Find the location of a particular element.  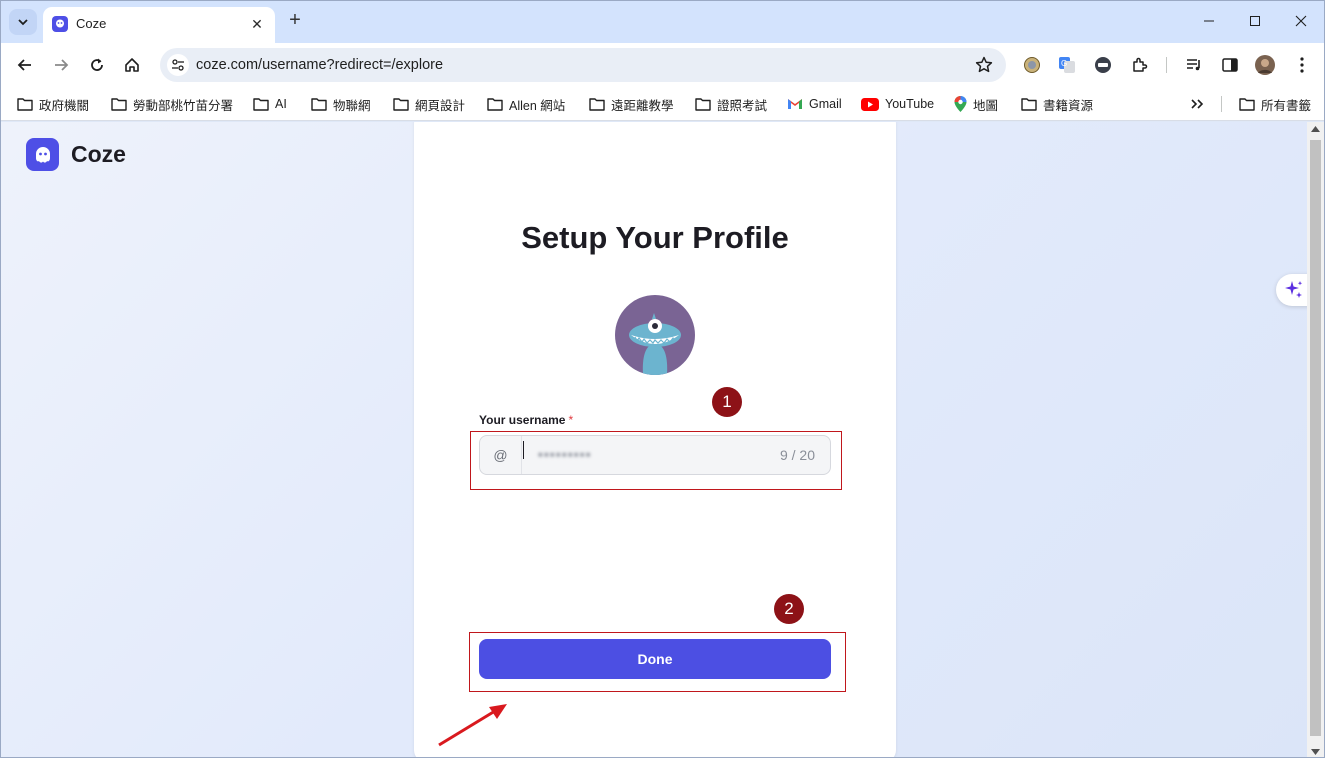

close-tab-icon: ✕ is located at coordinates (257, 24).